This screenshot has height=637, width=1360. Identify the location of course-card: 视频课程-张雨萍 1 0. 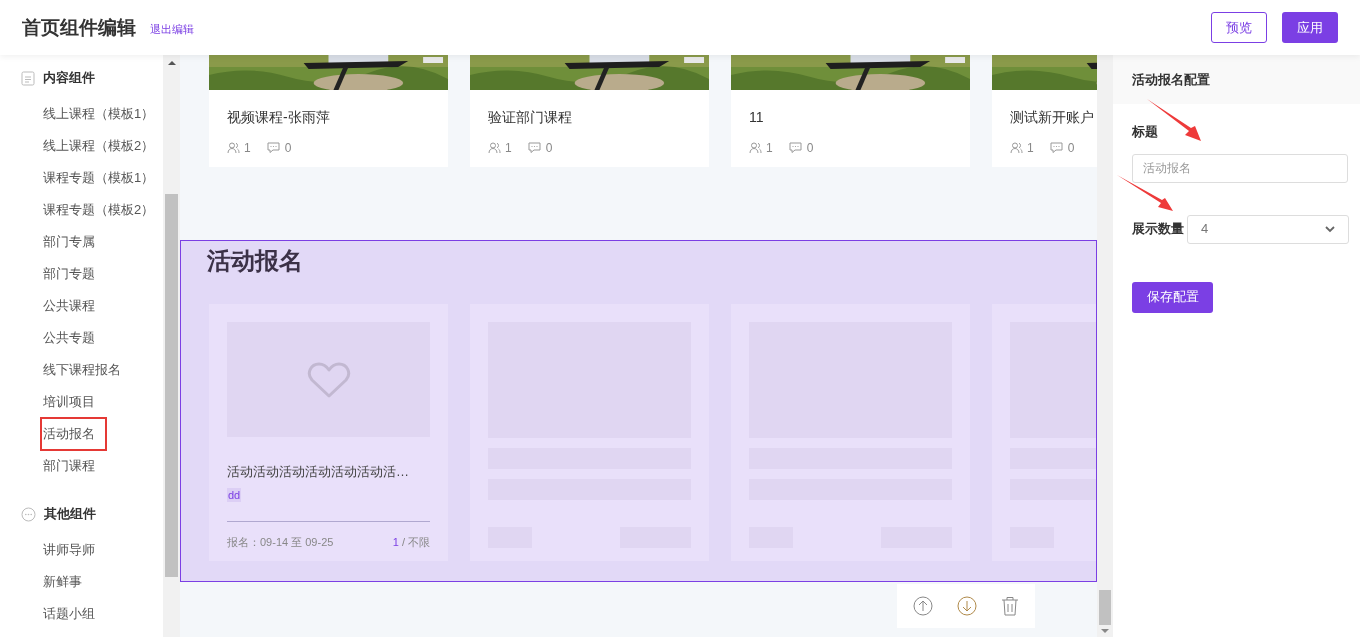
(328, 111).